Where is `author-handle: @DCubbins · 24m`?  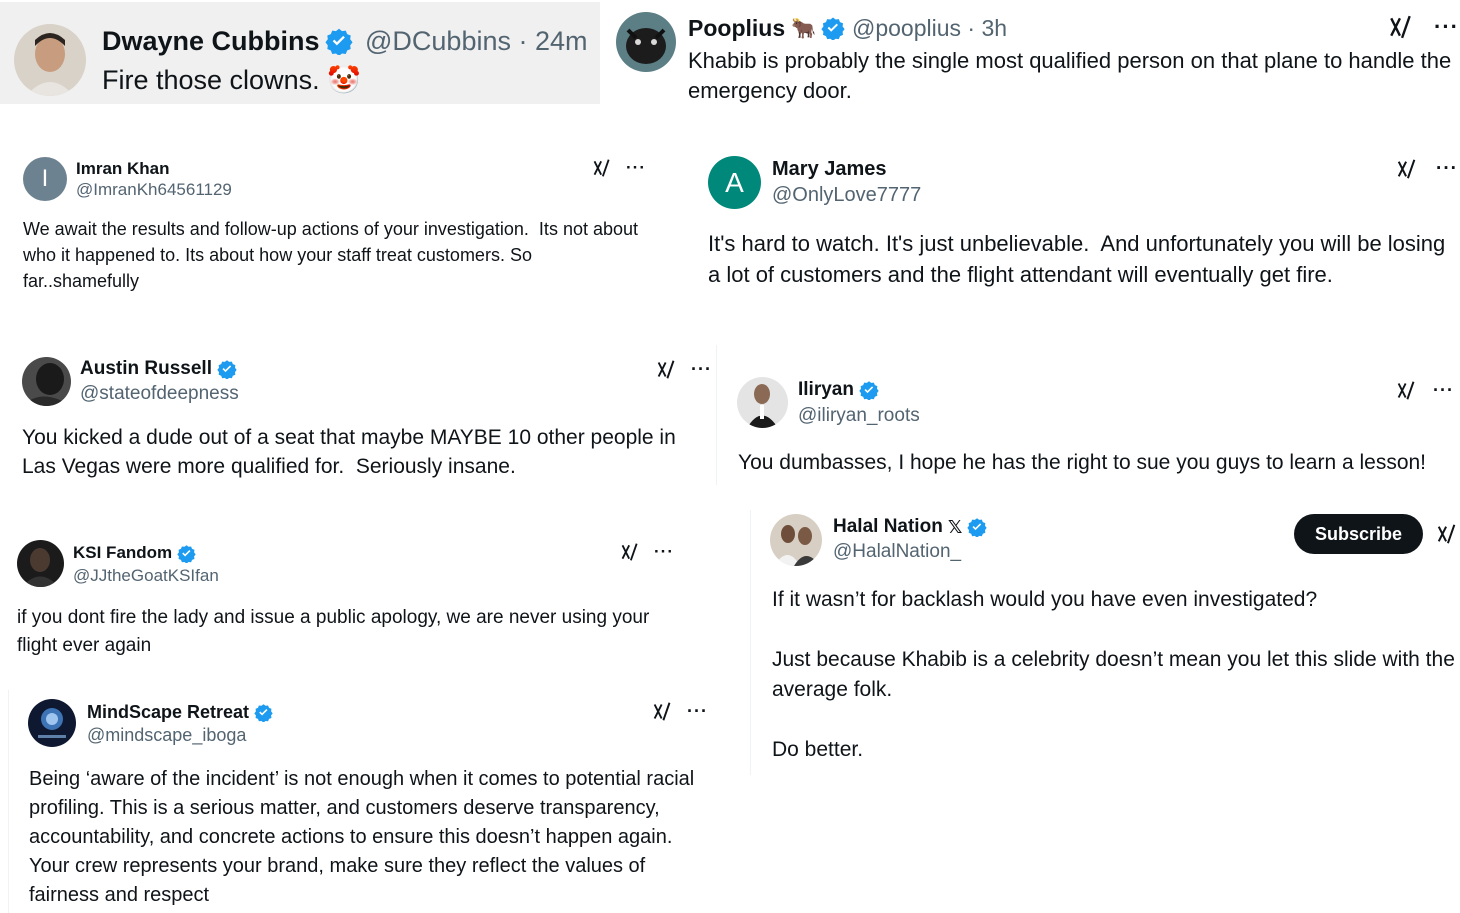 author-handle: @DCubbins · 24m is located at coordinates (476, 41).